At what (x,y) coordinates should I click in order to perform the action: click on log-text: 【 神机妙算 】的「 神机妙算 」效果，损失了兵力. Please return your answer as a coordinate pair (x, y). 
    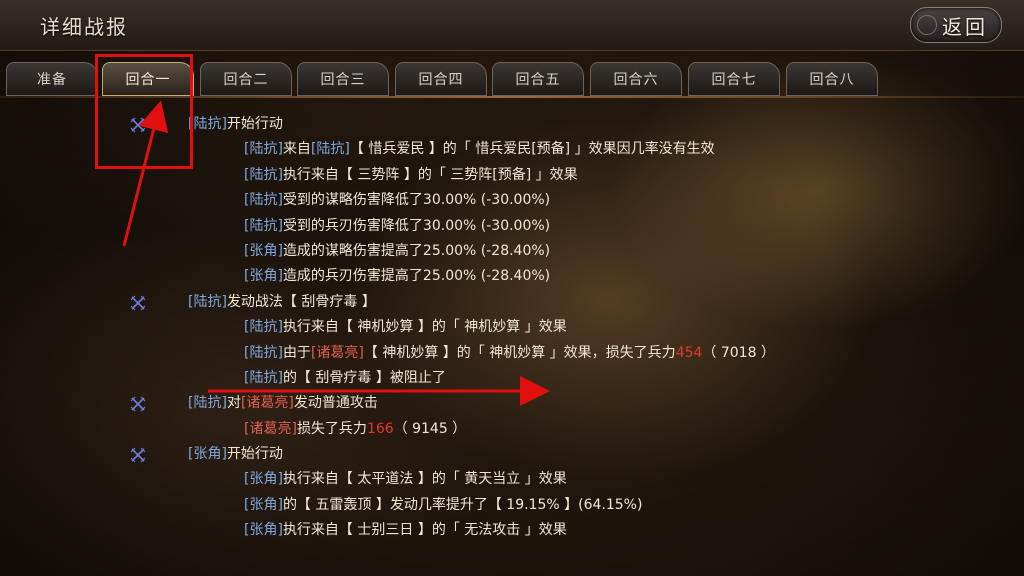
    Looking at the image, I should click on (519, 352).